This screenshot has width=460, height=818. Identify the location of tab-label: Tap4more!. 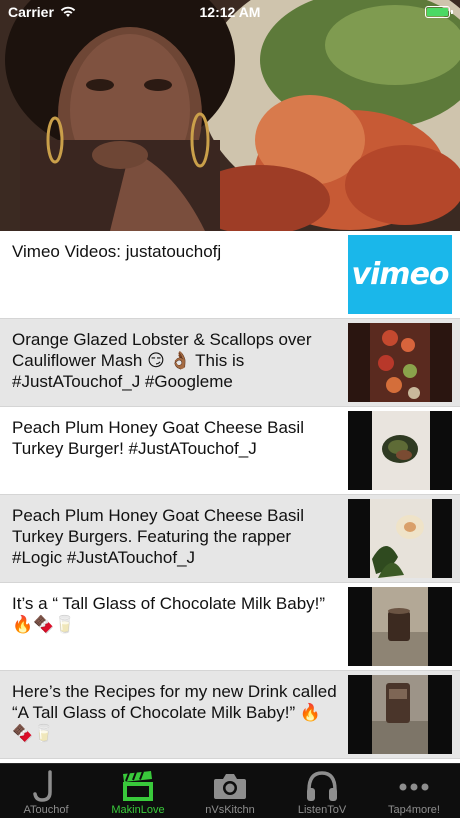
(414, 810).